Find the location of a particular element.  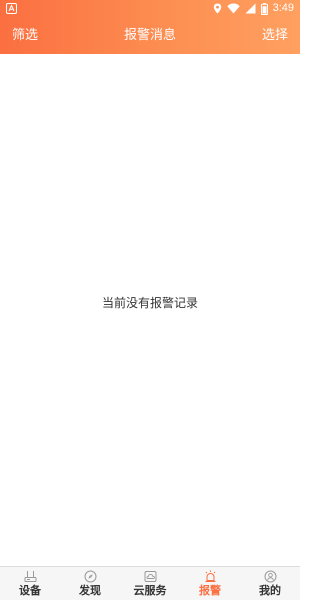

tab-profile: 我的 is located at coordinates (270, 583).